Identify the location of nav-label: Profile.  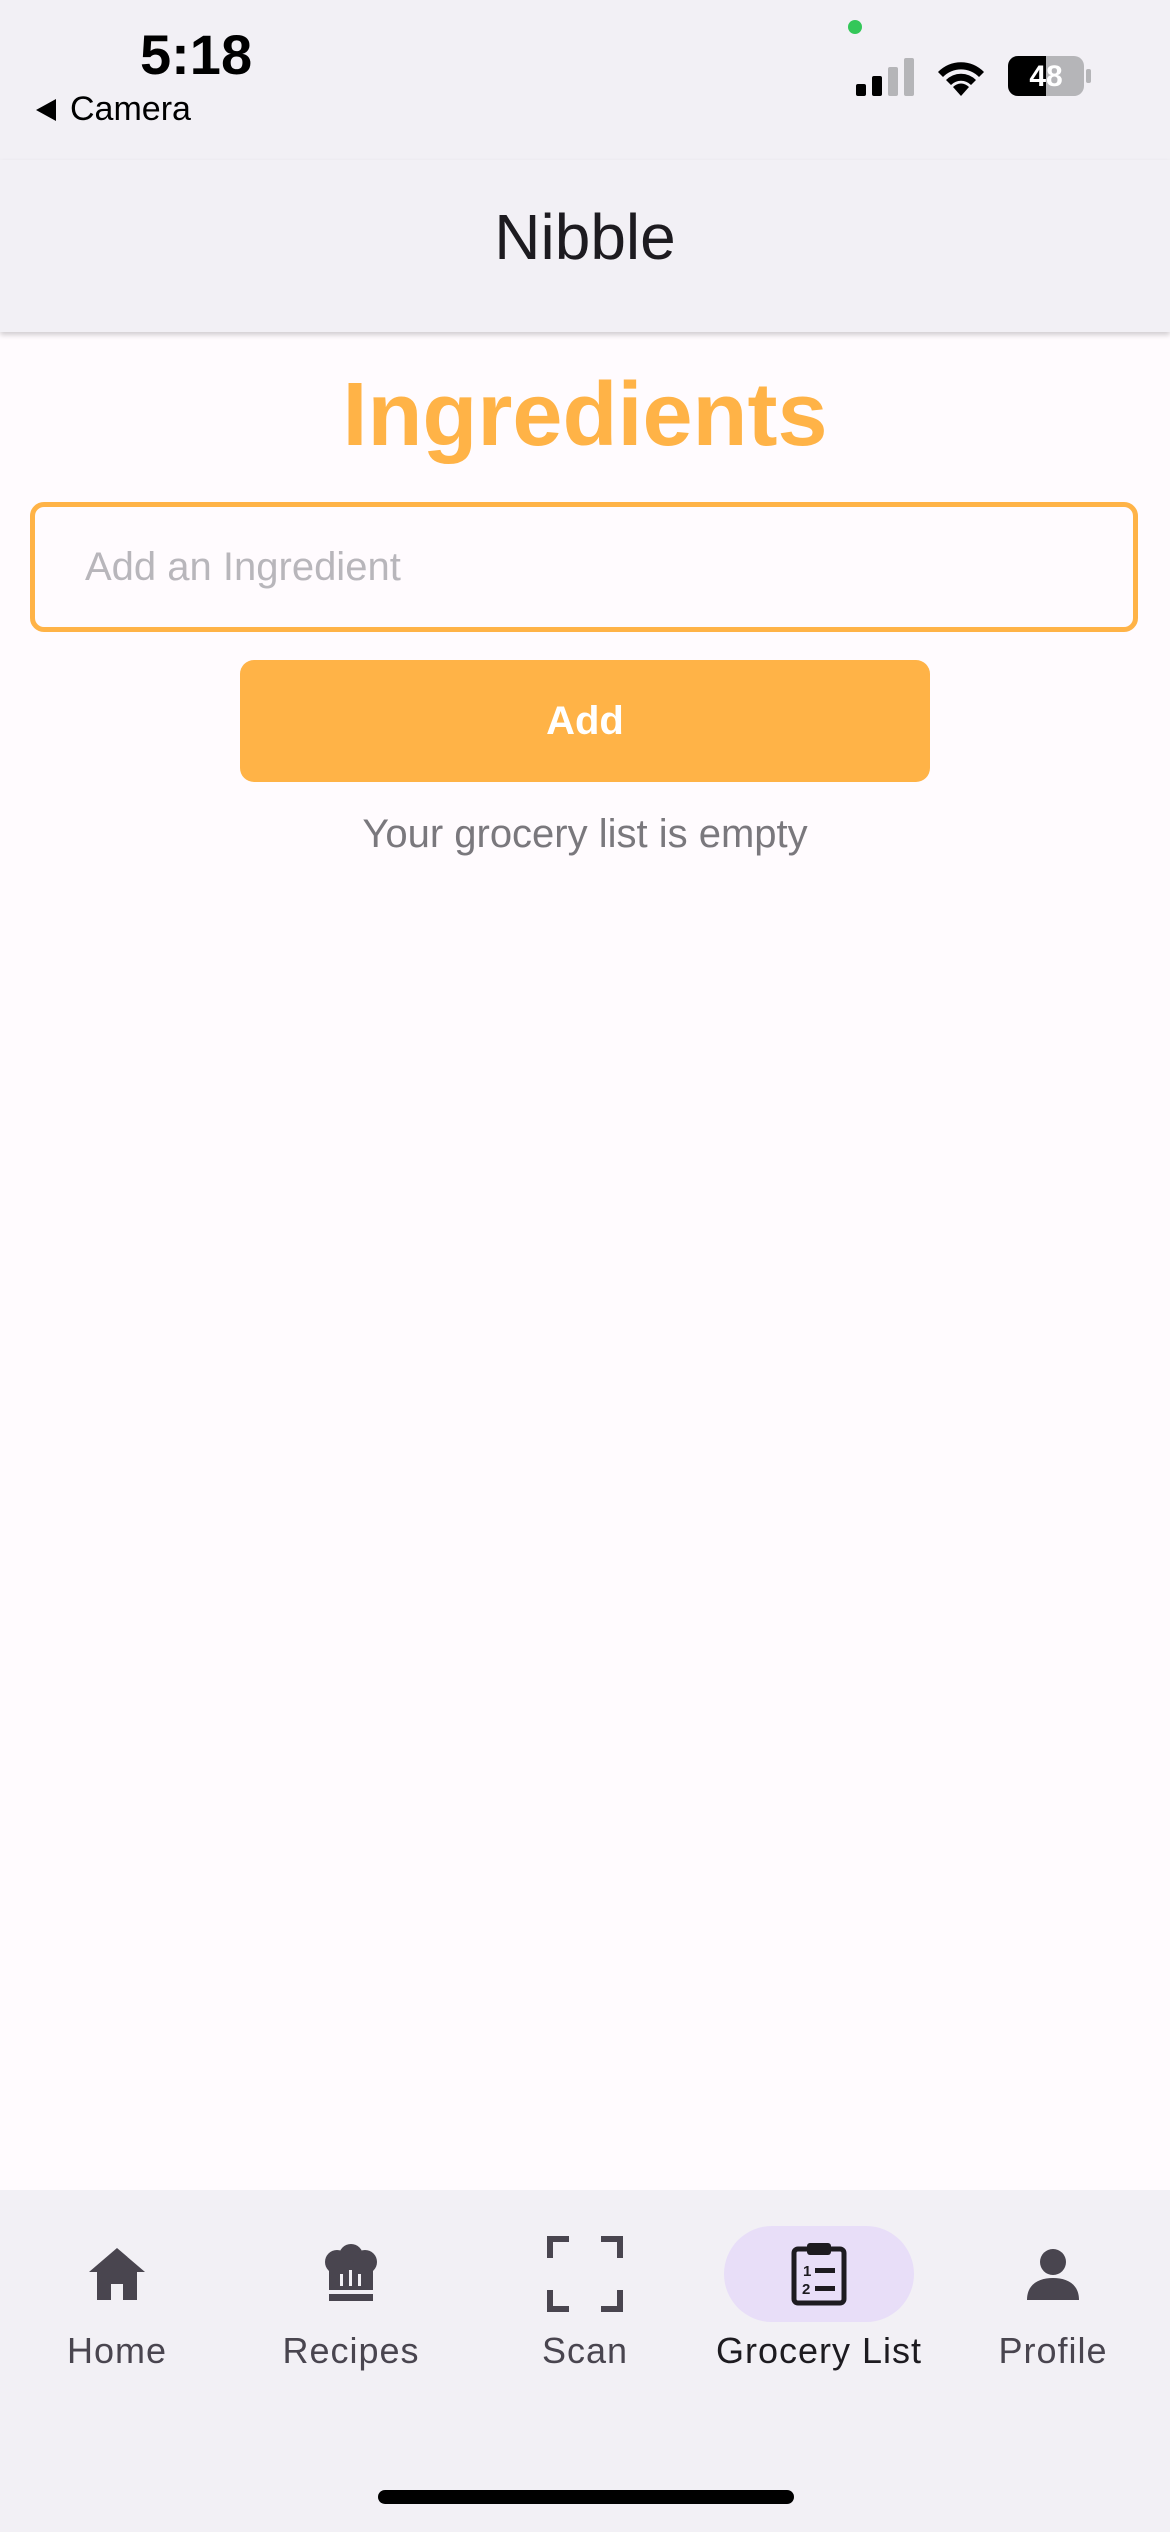
(1053, 2350).